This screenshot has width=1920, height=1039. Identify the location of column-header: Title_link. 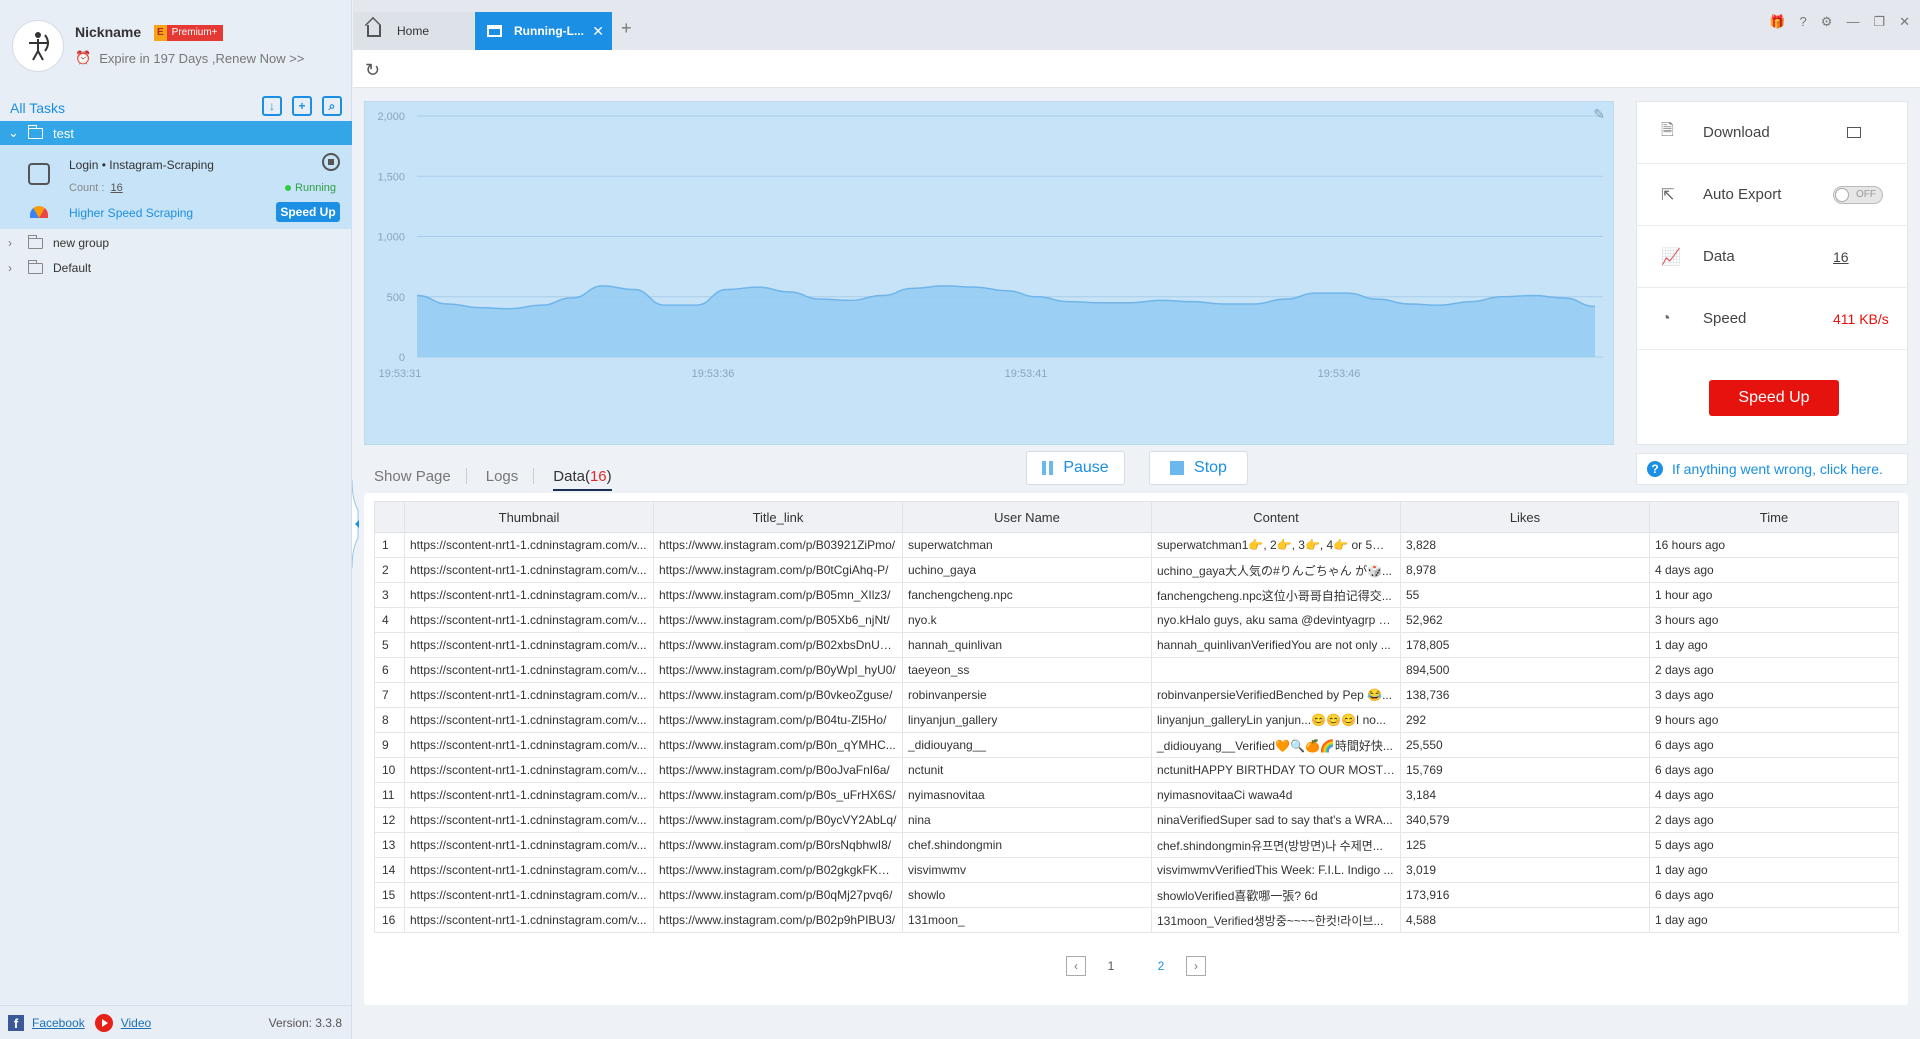
(778, 517).